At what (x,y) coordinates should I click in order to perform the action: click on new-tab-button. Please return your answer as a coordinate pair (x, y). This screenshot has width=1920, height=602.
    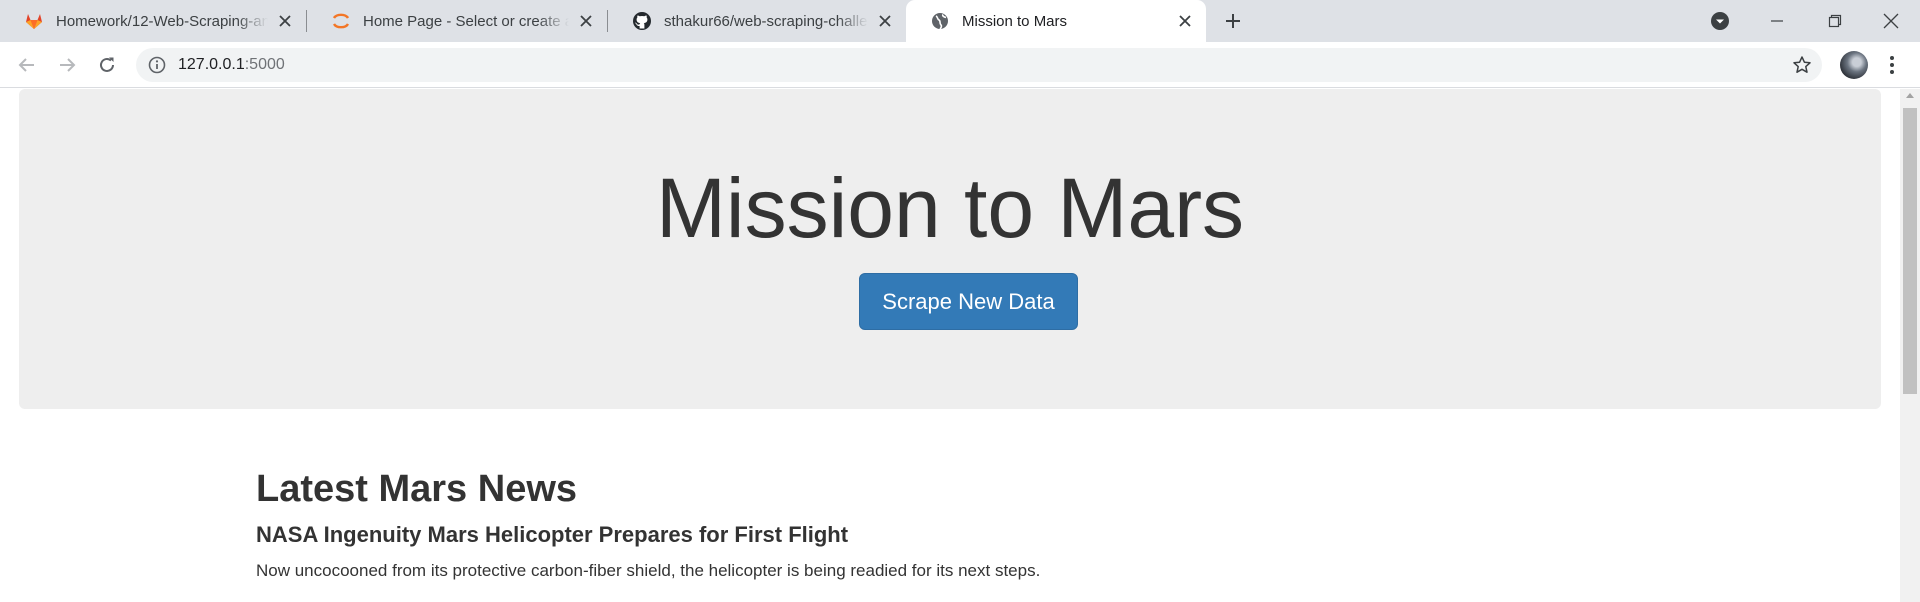
    Looking at the image, I should click on (1233, 21).